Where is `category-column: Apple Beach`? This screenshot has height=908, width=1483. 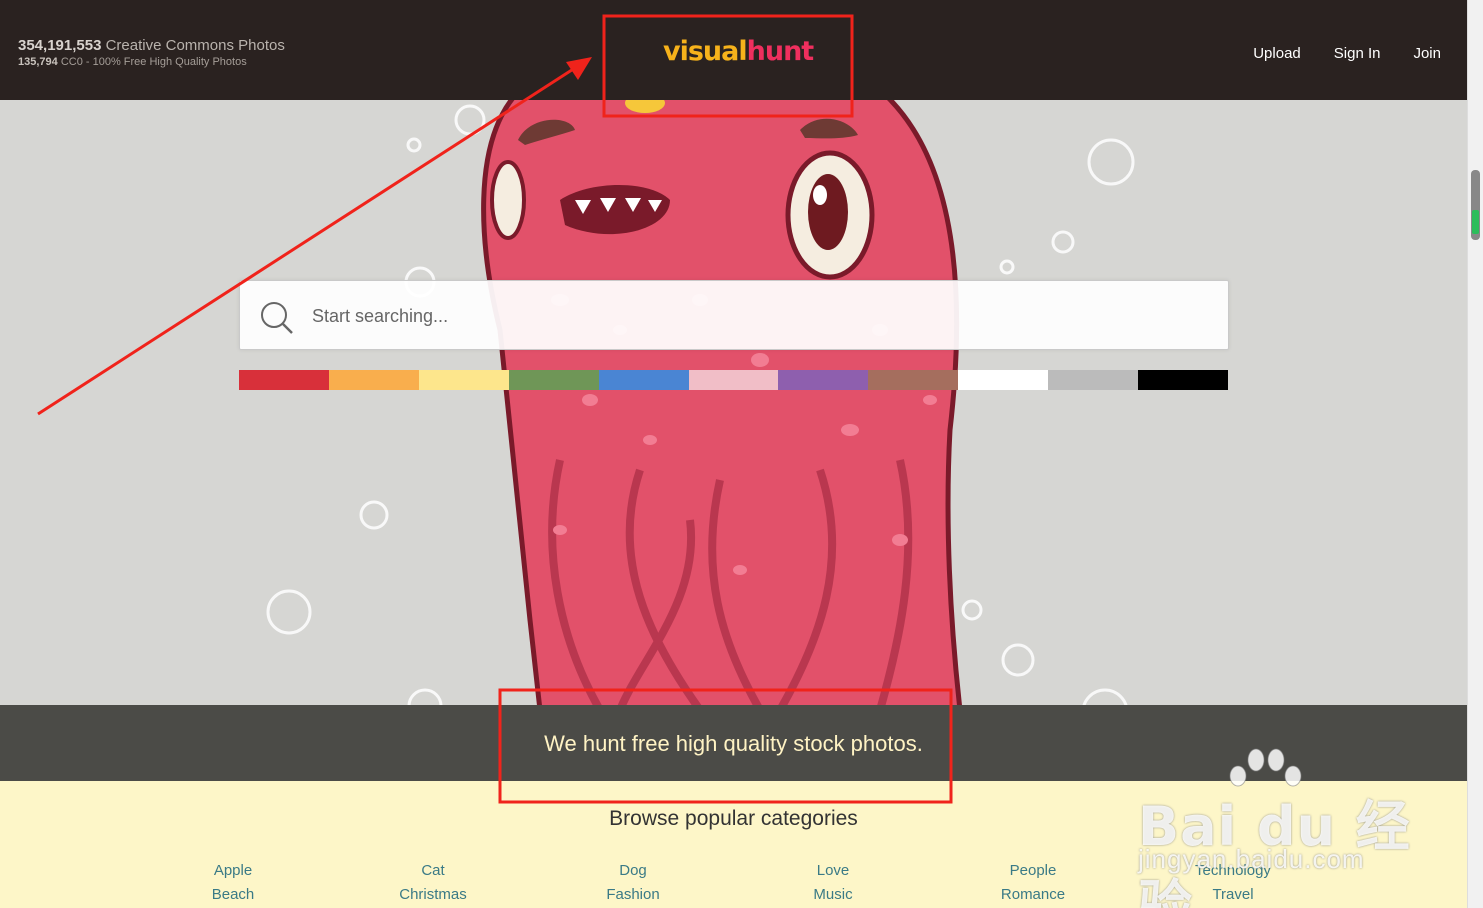 category-column: Apple Beach is located at coordinates (233, 883).